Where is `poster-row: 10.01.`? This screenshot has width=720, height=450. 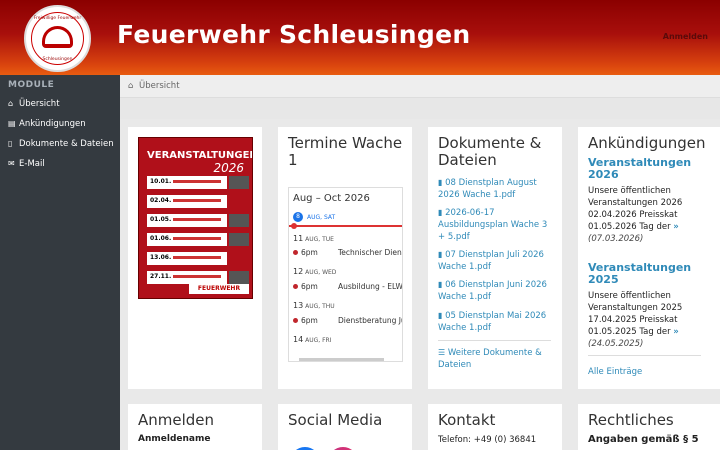 poster-row: 10.01. is located at coordinates (187, 182).